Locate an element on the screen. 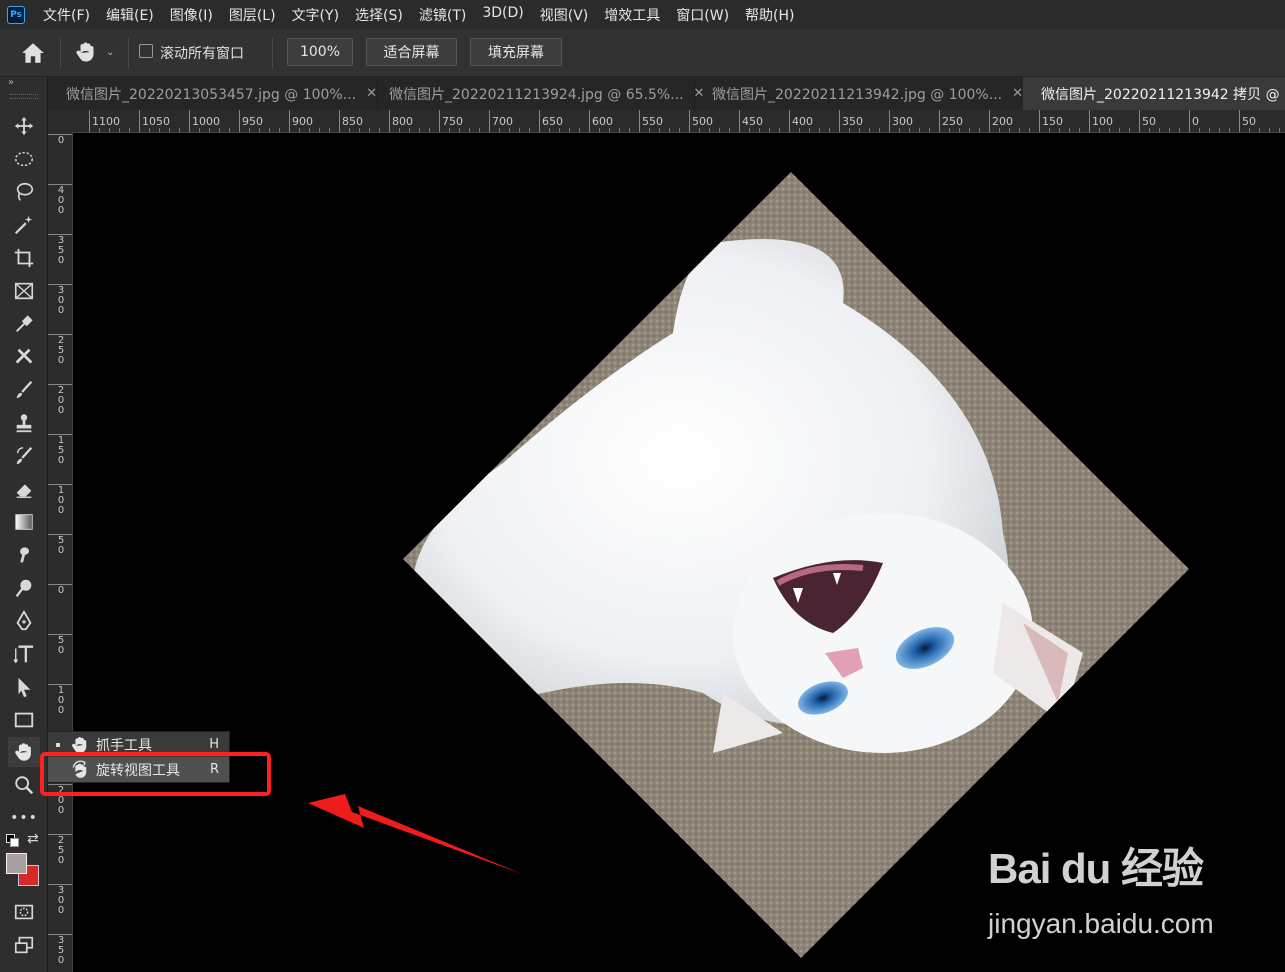  more-tools-button: ••• is located at coordinates (24, 818).